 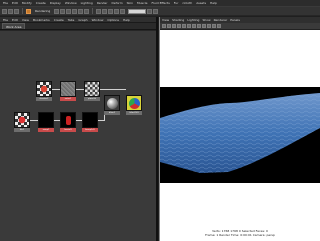 What do you see at coordinates (75, 11) in the screenshot?
I see `move-tool-icon` at bounding box center [75, 11].